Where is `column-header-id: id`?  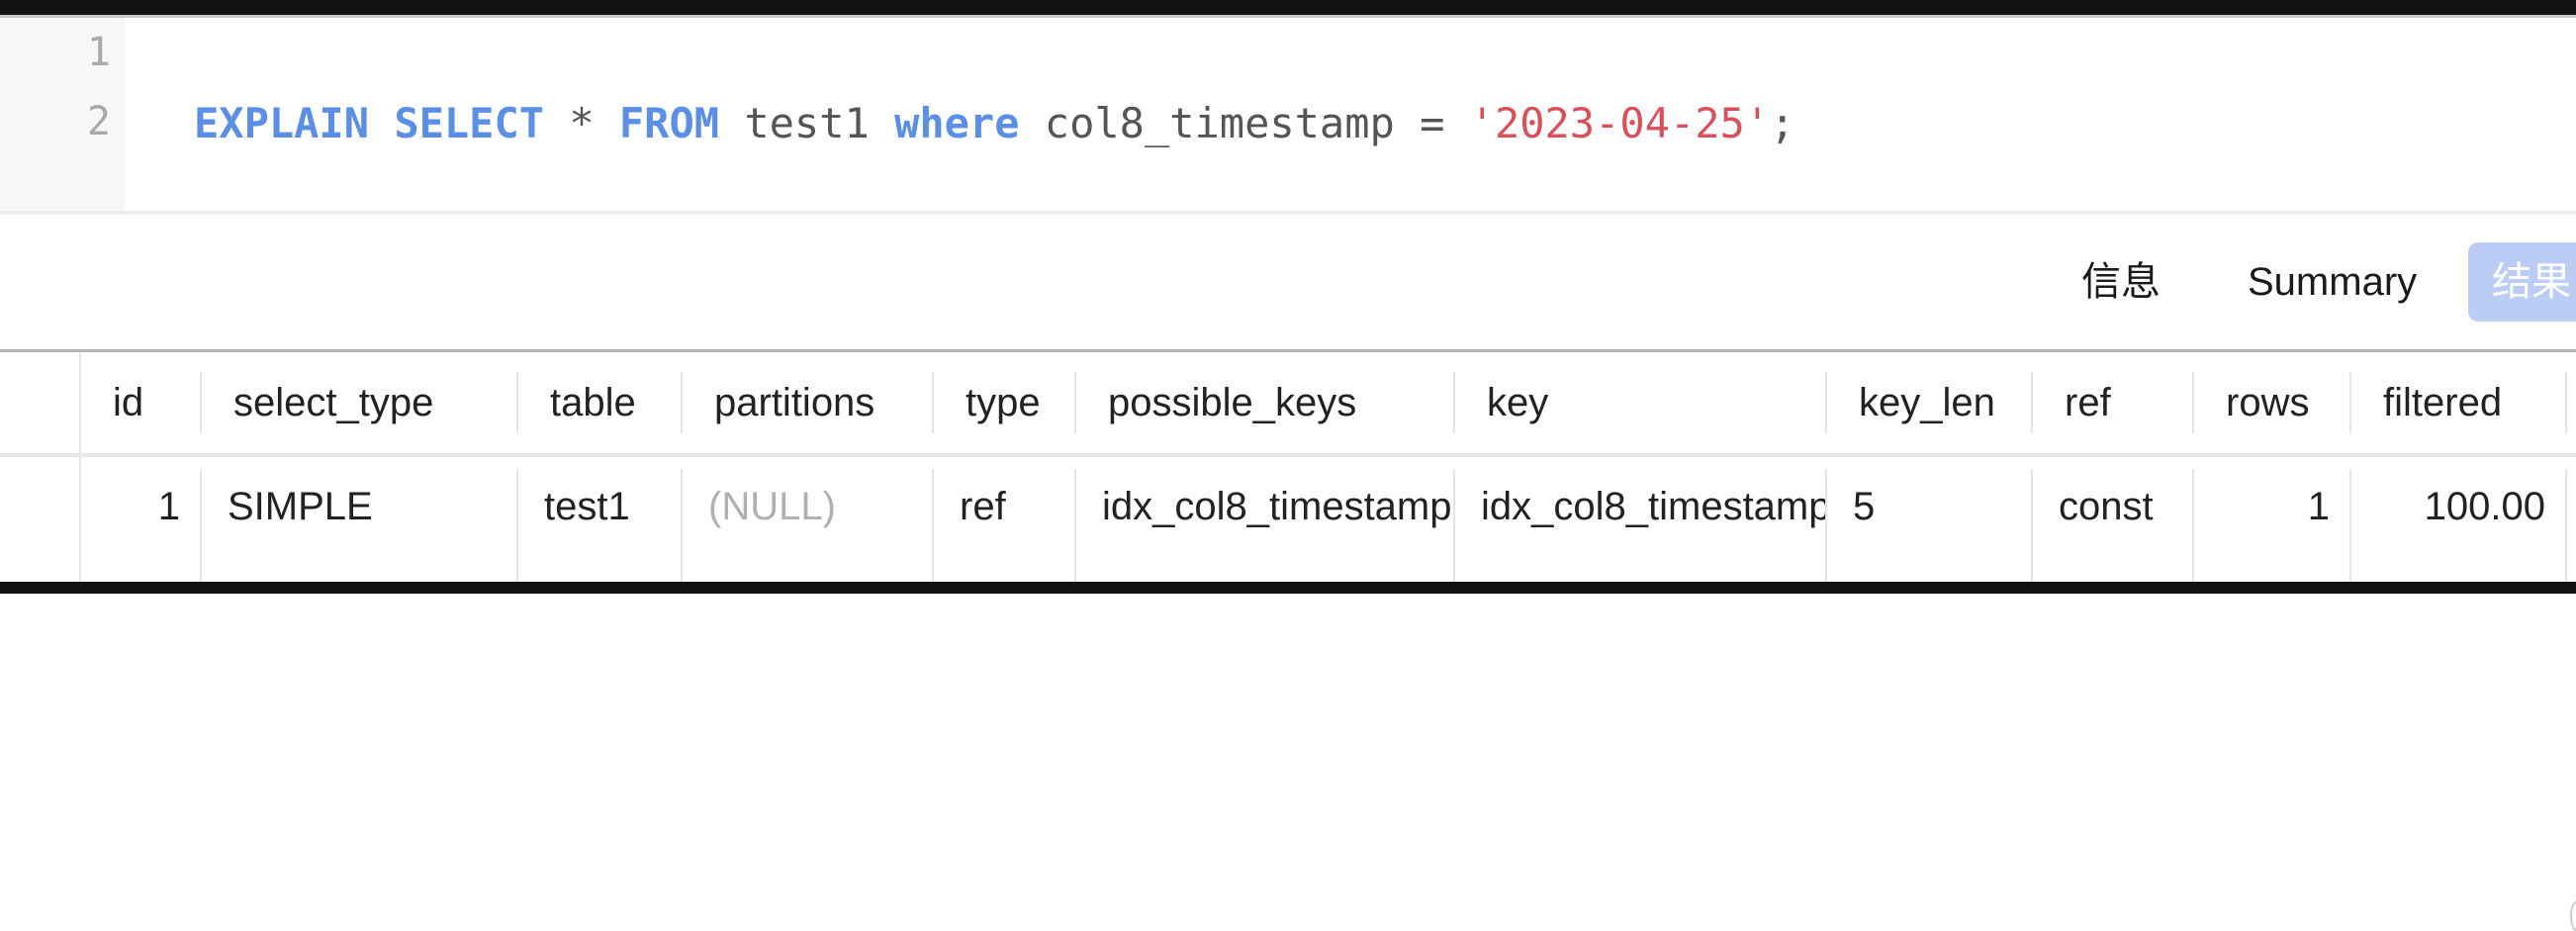
column-header-id: id is located at coordinates (141, 402).